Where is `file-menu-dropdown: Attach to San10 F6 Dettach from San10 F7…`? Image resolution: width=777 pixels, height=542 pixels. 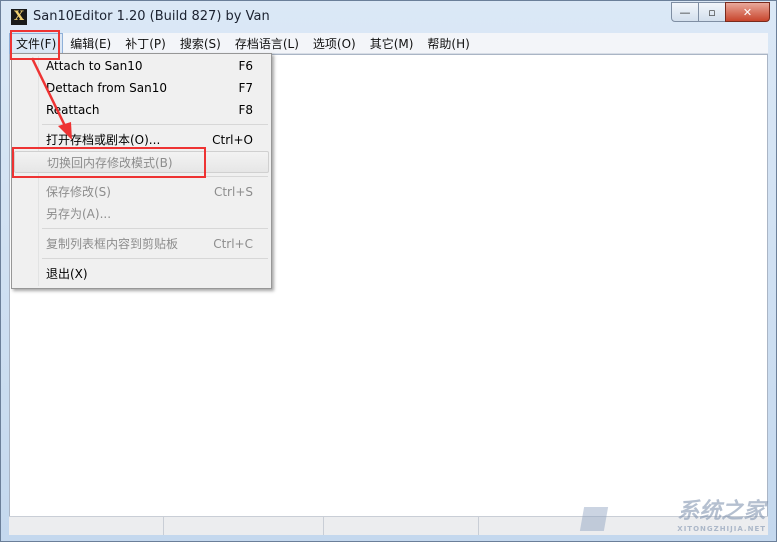 file-menu-dropdown: Attach to San10 F6 Dettach from San10 F7… is located at coordinates (141, 171).